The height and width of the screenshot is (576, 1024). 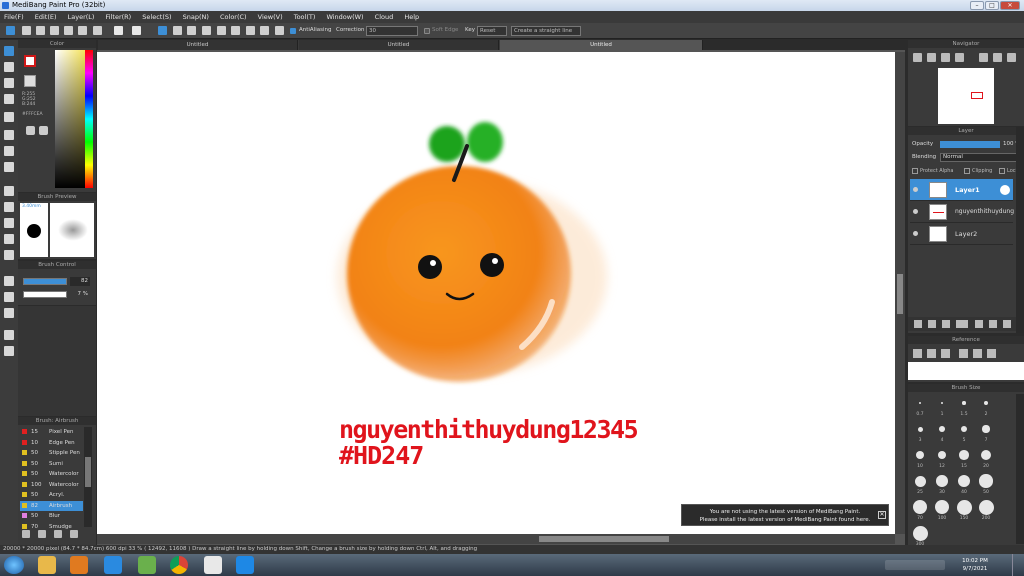 What do you see at coordinates (601, 45) in the screenshot?
I see `tab-untitled-3: Untitled` at bounding box center [601, 45].